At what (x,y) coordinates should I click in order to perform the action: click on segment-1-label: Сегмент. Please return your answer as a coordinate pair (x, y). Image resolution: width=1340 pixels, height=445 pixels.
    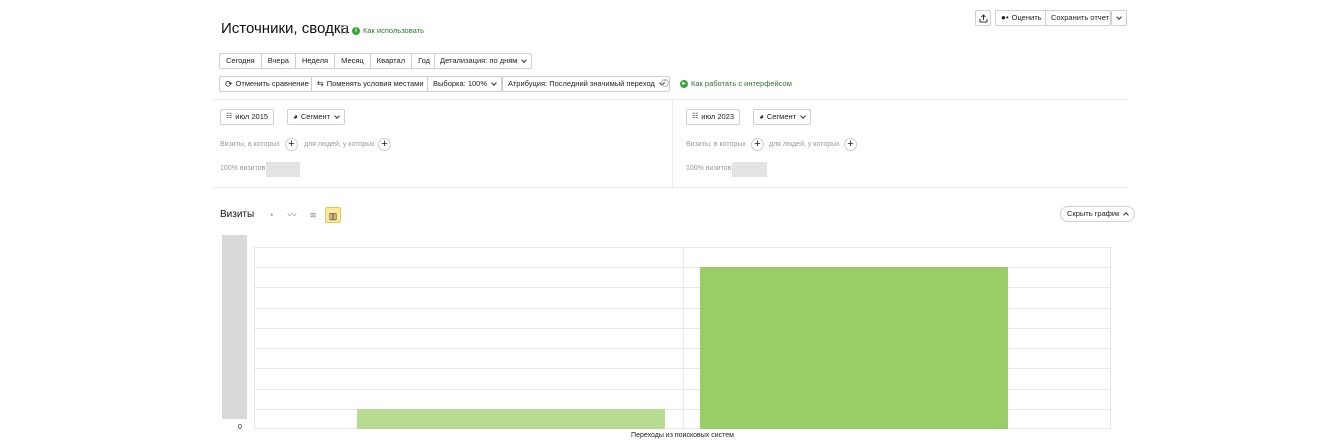
    Looking at the image, I should click on (315, 116).